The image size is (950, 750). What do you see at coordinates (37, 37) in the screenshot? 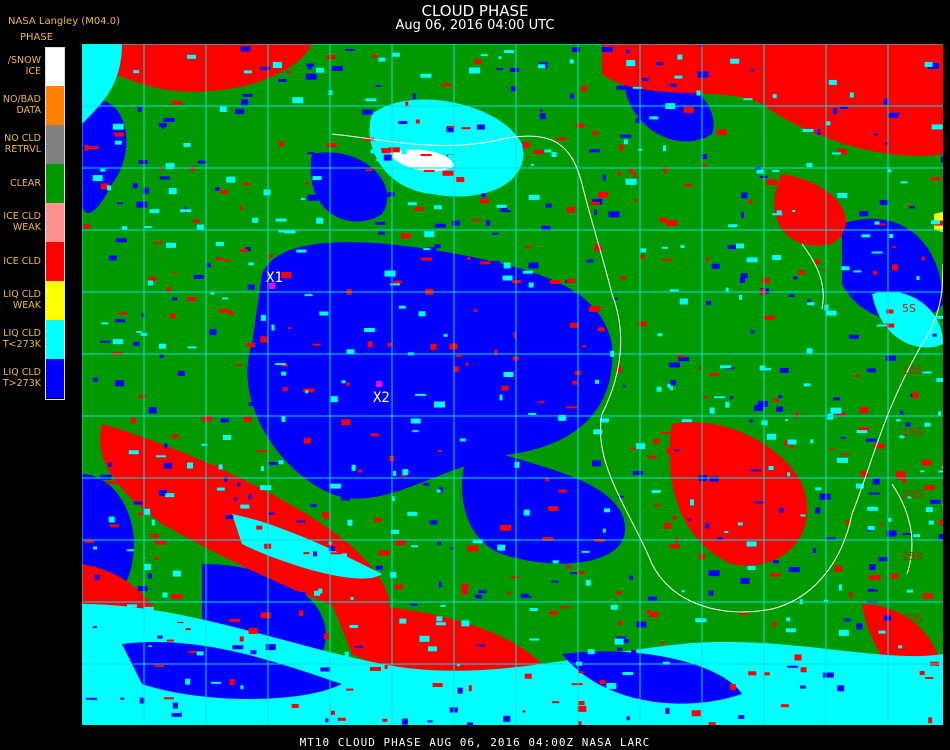
I see `legend-title: PHASE` at bounding box center [37, 37].